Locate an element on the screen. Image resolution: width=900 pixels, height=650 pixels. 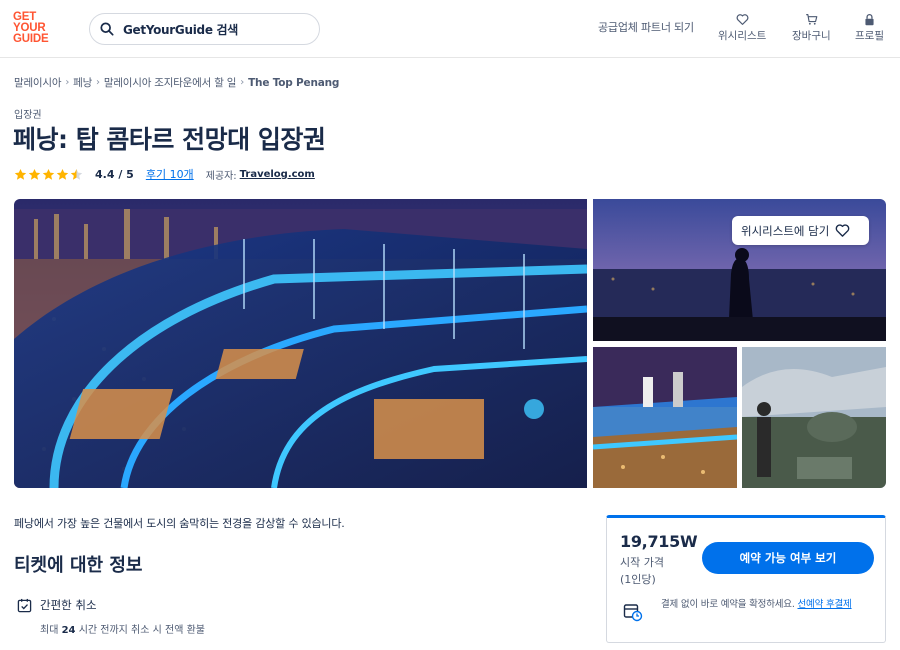
add-to-wishlist-button: 위시리스트에 담기 is located at coordinates (800, 230).